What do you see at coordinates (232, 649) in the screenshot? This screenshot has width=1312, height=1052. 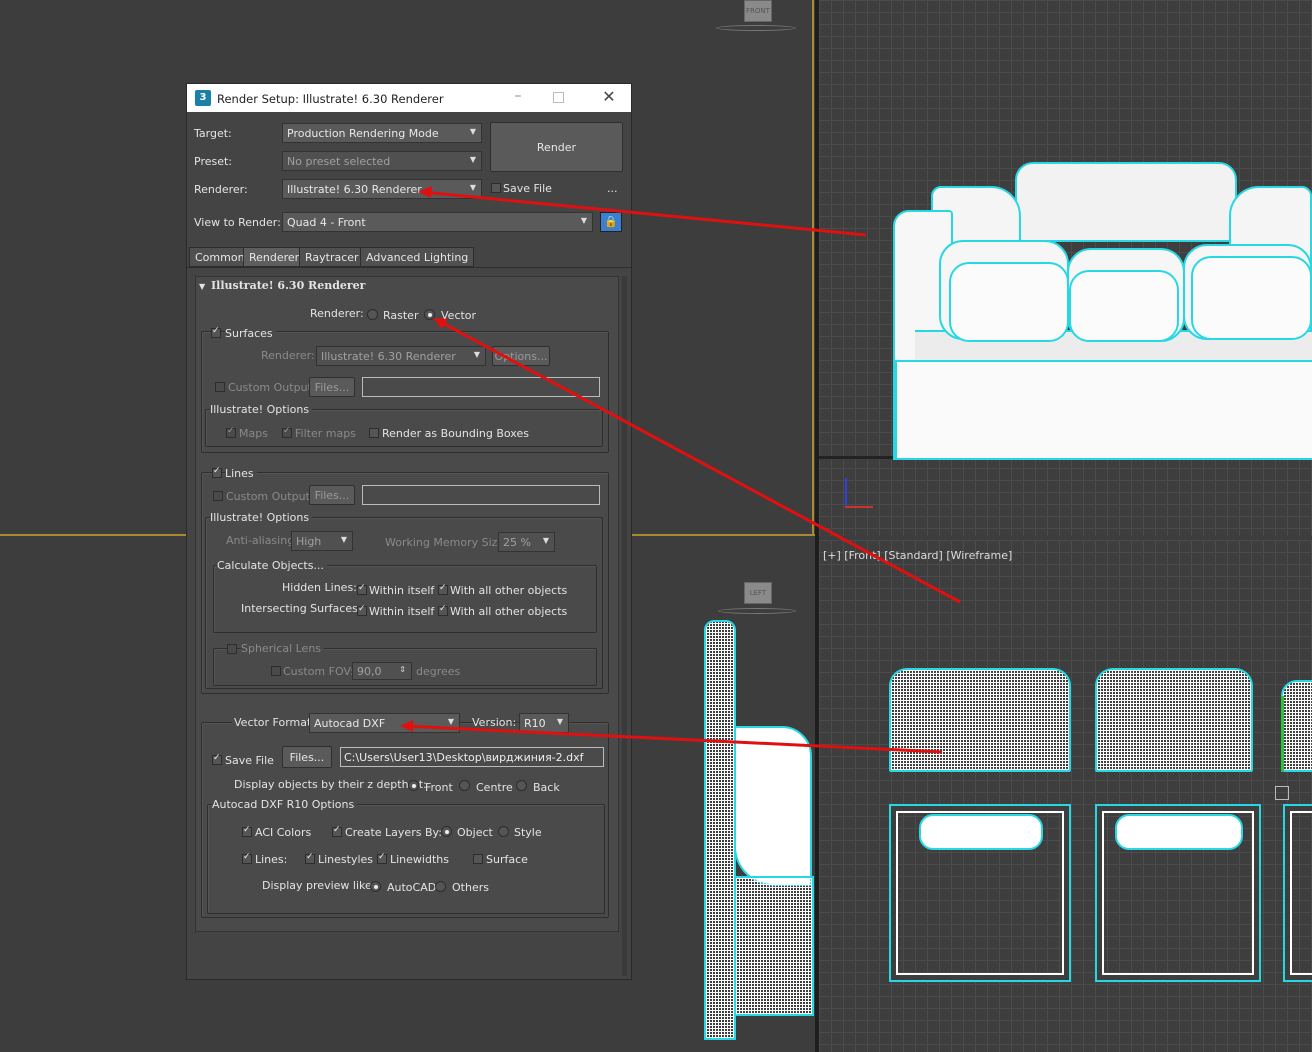 I see `spherical-lens-checkbox` at bounding box center [232, 649].